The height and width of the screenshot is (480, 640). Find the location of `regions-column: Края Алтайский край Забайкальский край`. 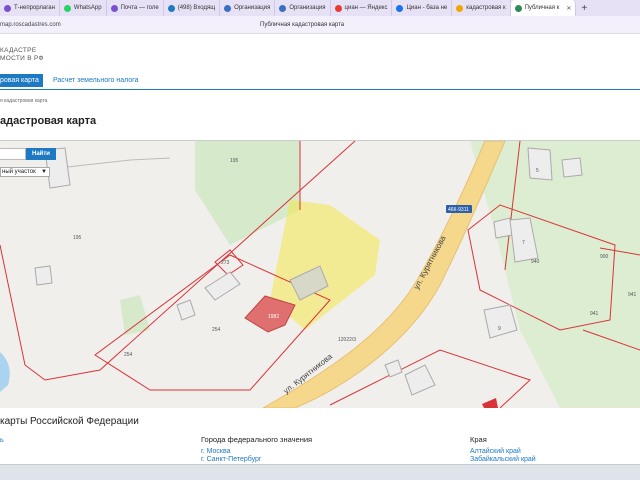

regions-column: Края Алтайский край Забайкальский край is located at coordinates (503, 449).